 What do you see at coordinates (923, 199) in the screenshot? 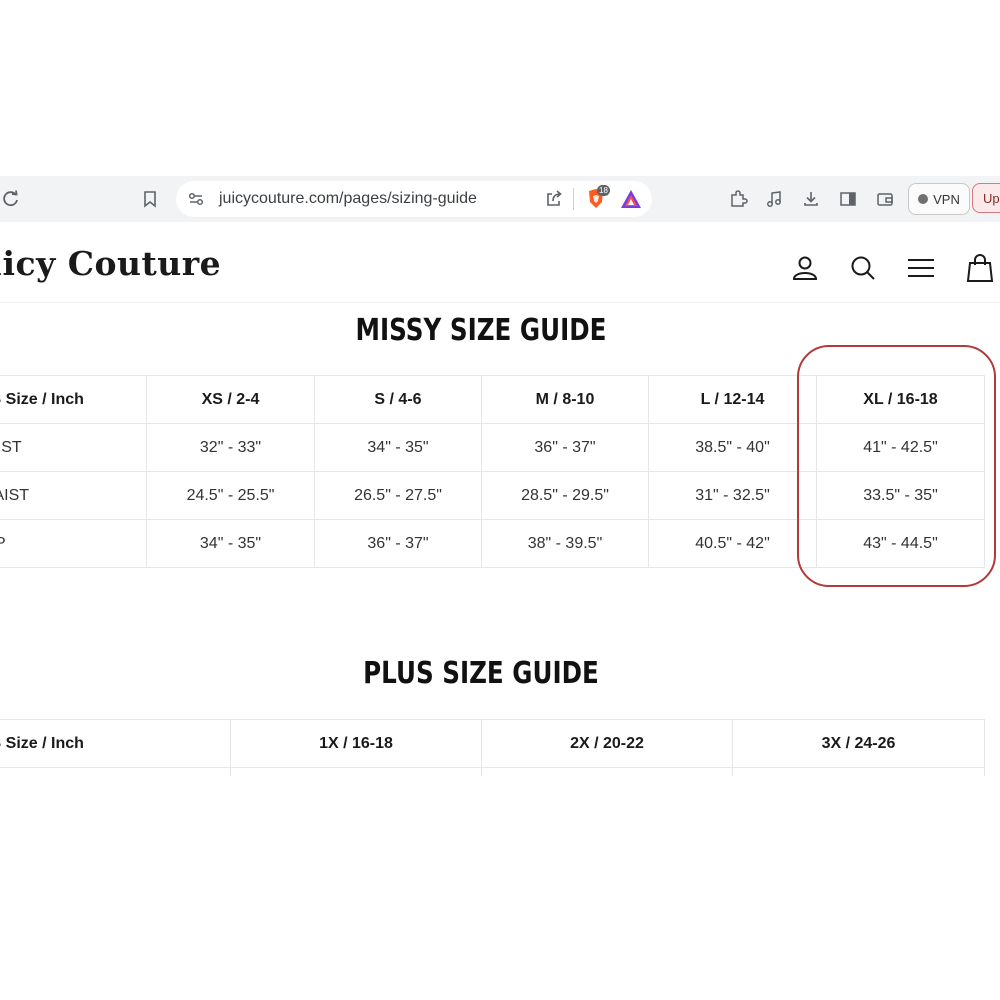
I see `vpn-status-icon` at bounding box center [923, 199].